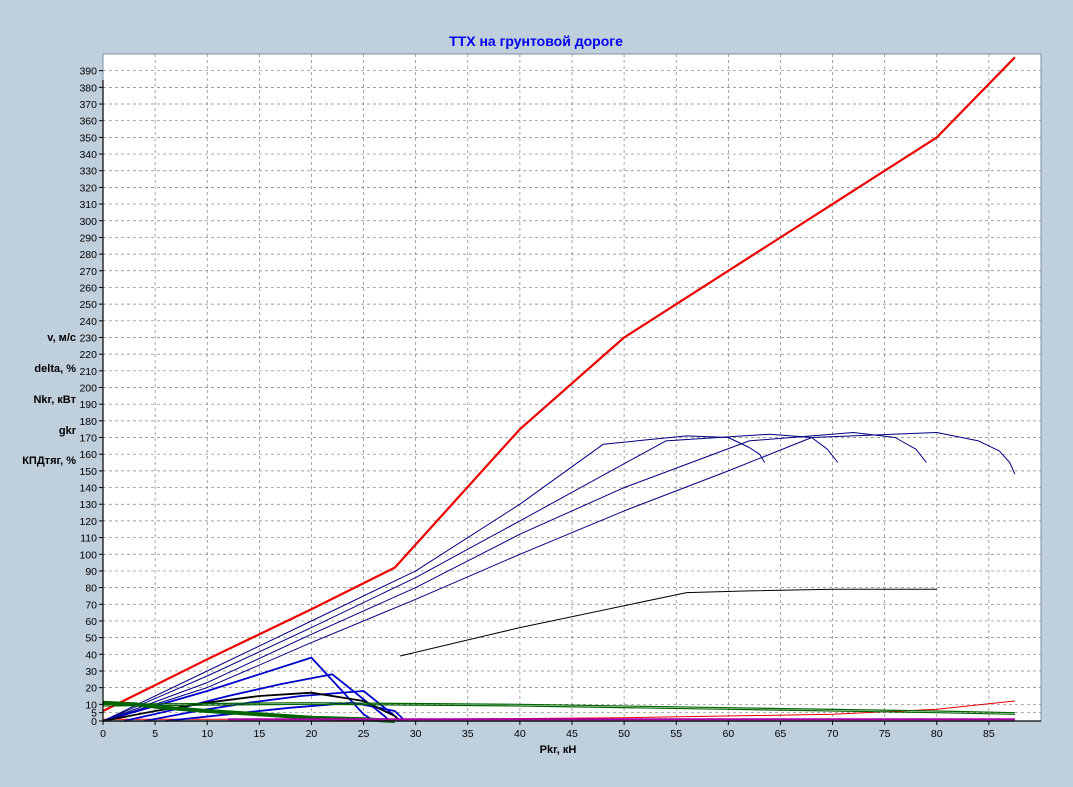  I want to click on y-tick-label: 140, so click(88, 489).